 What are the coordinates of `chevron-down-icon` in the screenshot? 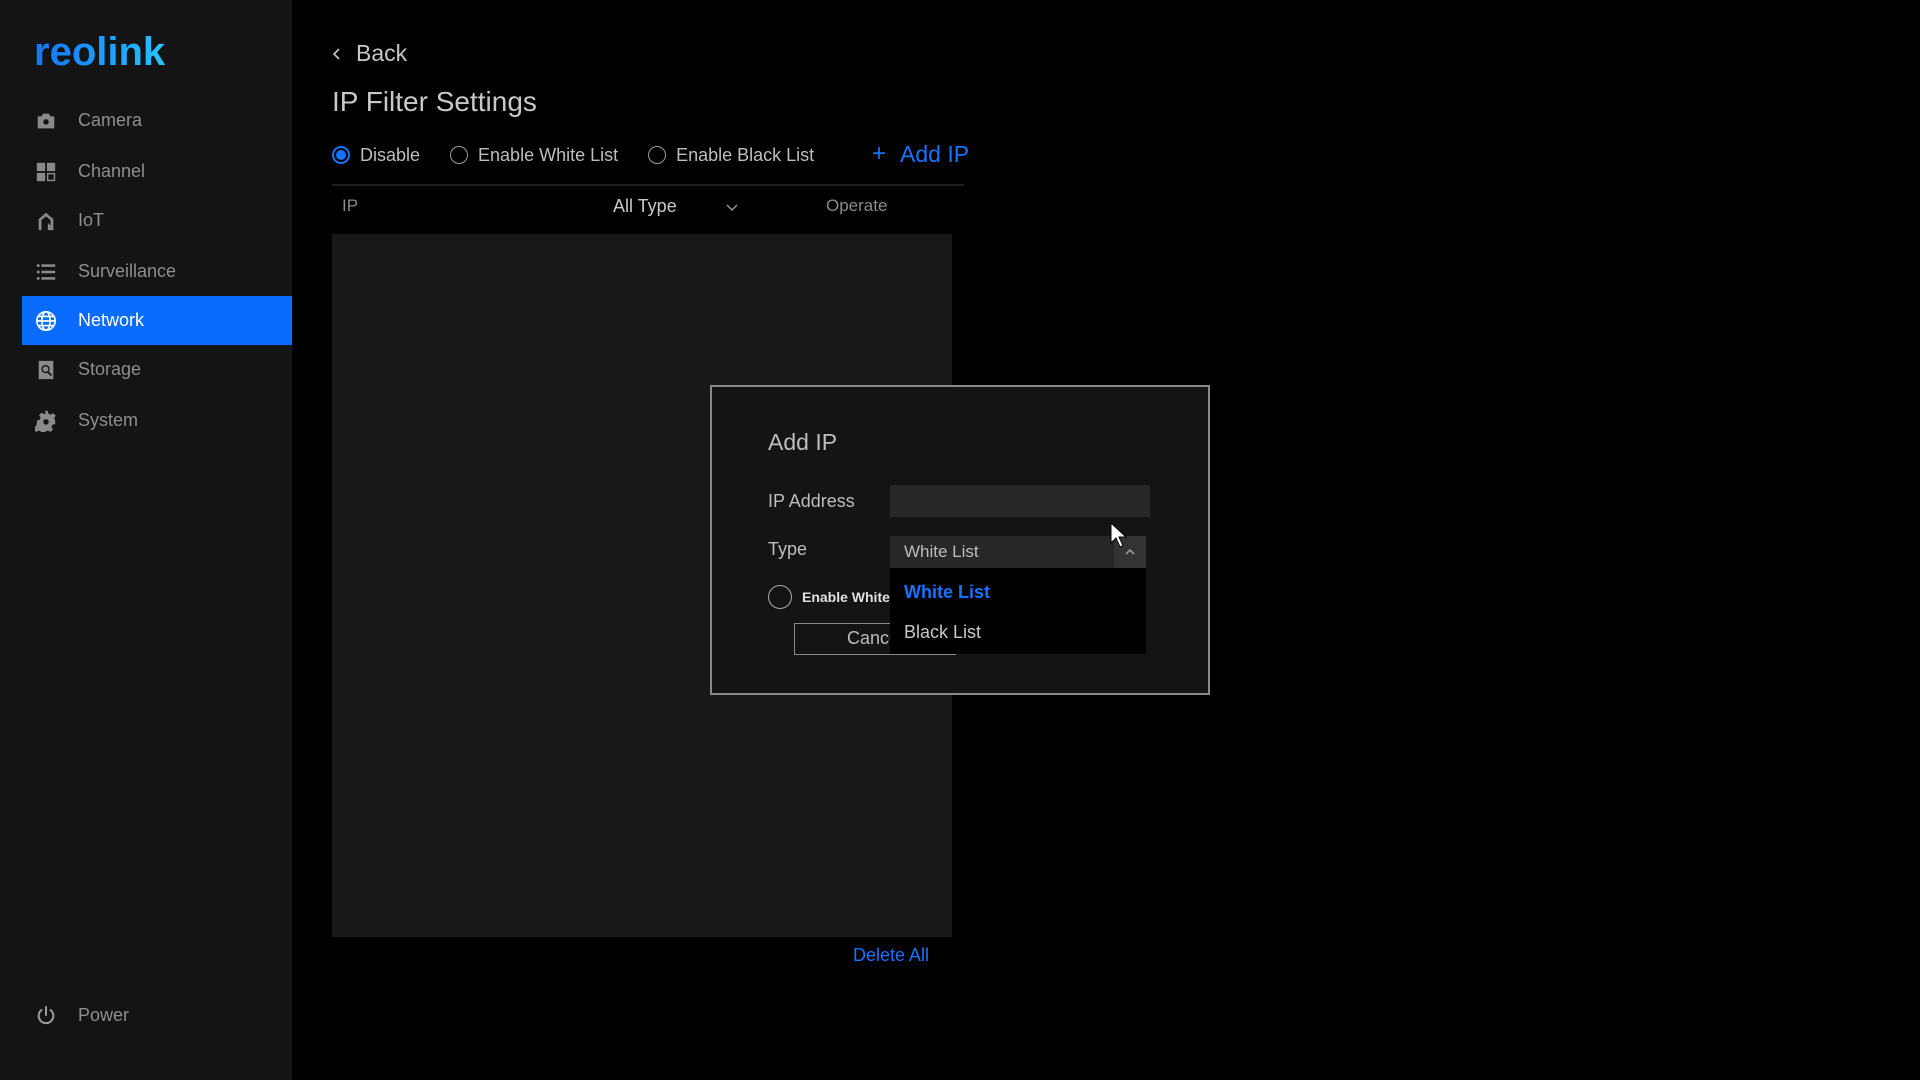 It's located at (732, 207).